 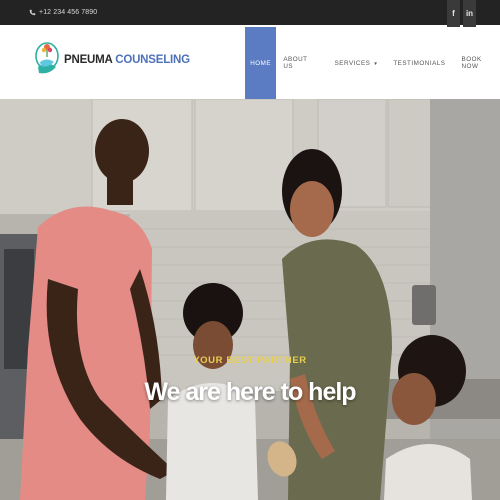 What do you see at coordinates (250, 13) in the screenshot?
I see `top-bar: +12 234 456 7890 f in` at bounding box center [250, 13].